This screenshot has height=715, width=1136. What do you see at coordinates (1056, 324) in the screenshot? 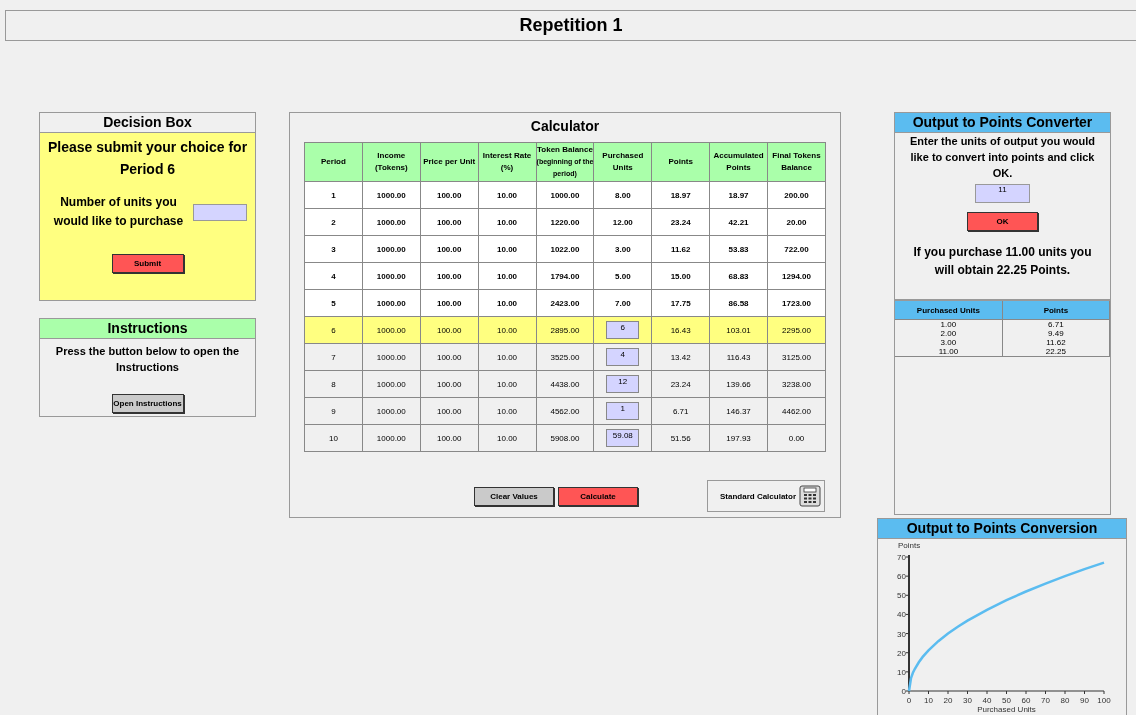
I see `table-cell: 6.71` at bounding box center [1056, 324].